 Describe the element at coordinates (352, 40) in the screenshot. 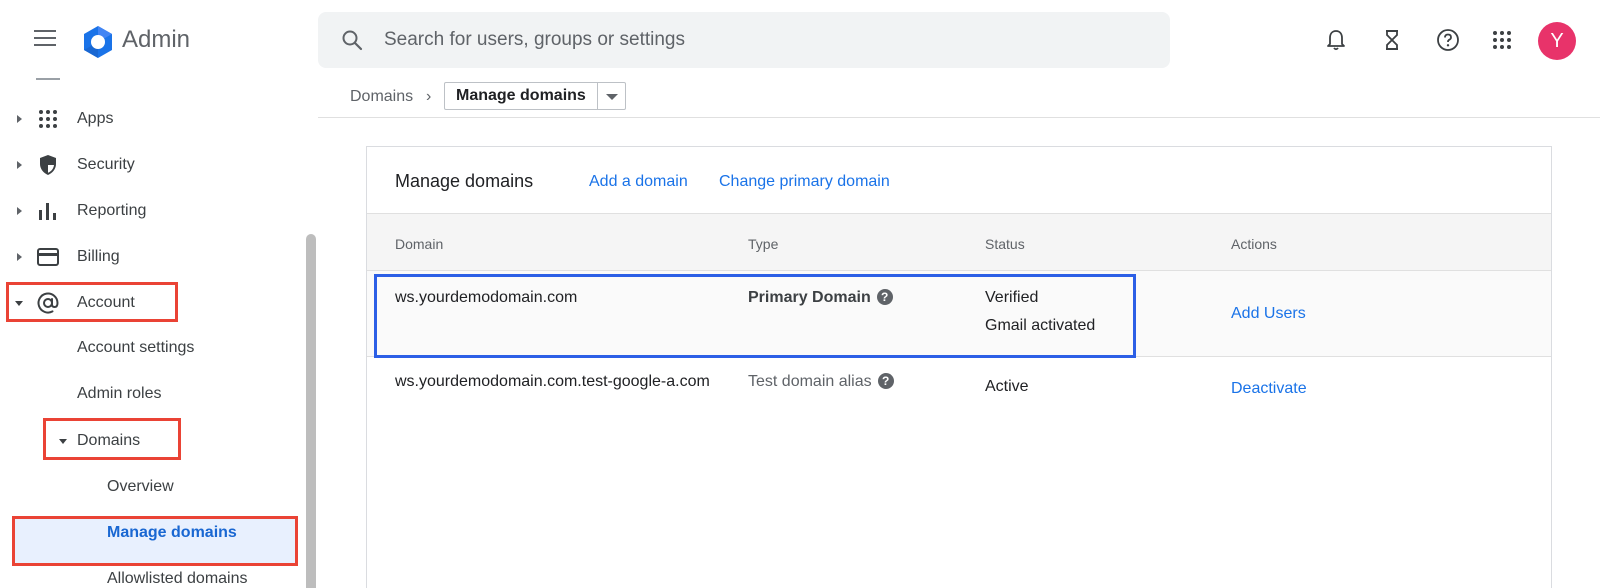

I see `search-icon` at that location.